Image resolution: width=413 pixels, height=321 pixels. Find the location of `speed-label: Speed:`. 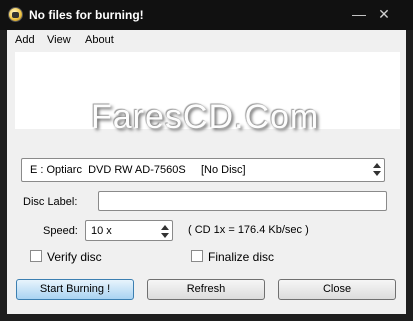

speed-label: Speed: is located at coordinates (60, 231).